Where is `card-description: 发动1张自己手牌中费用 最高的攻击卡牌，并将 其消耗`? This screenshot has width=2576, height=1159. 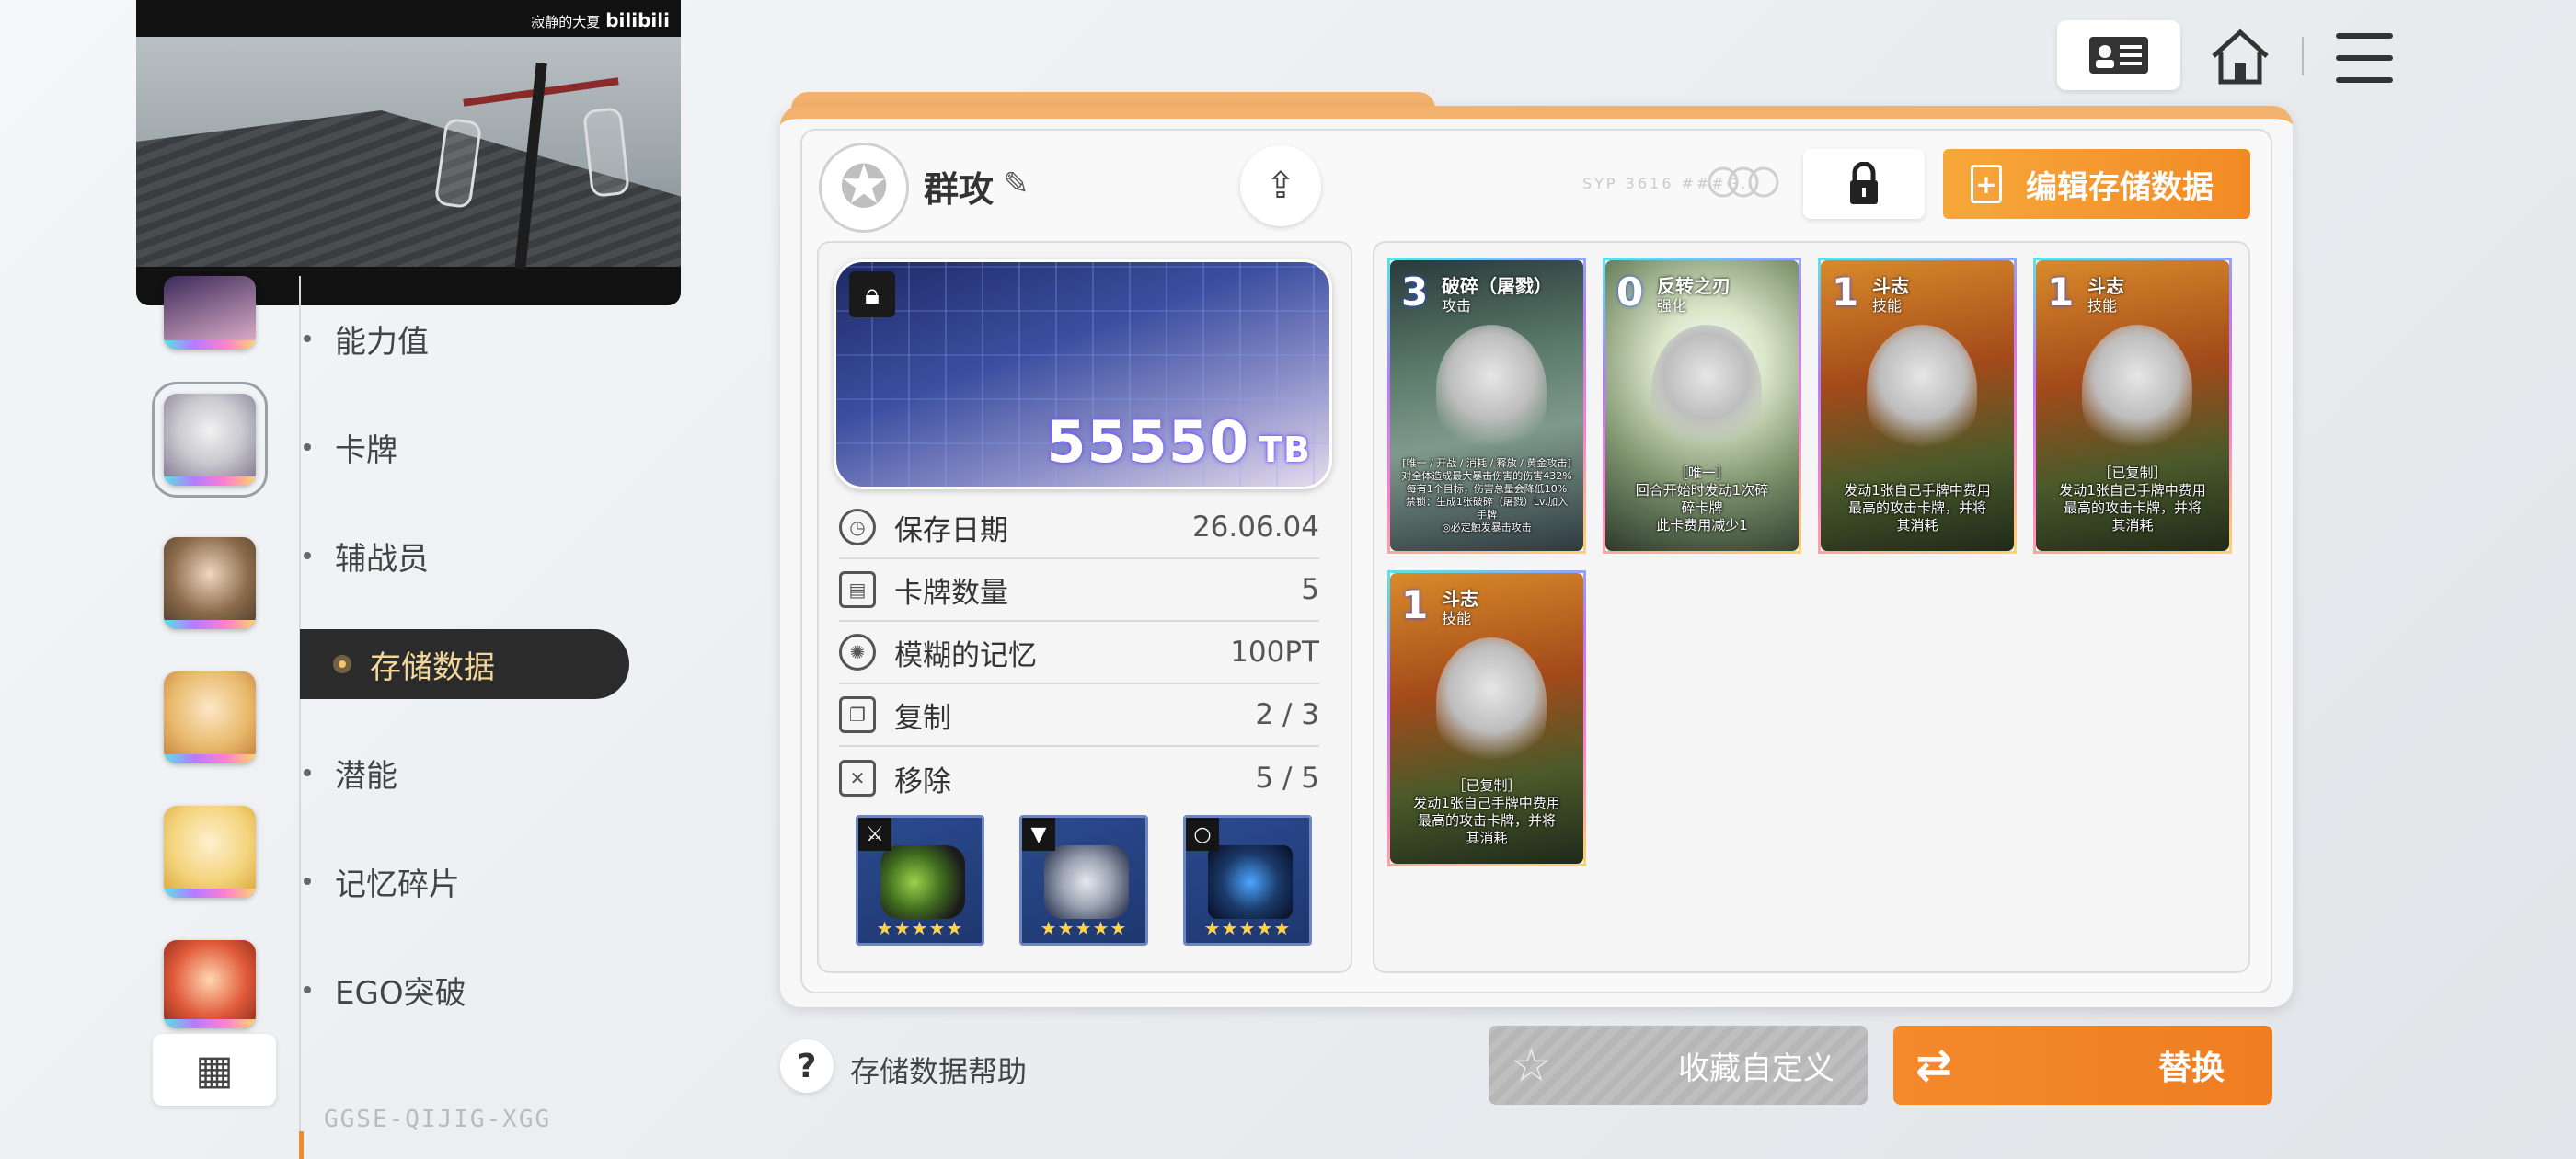 card-description: 发动1张自己手牌中费用 最高的攻击卡牌，并将 其消耗 is located at coordinates (1917, 508).